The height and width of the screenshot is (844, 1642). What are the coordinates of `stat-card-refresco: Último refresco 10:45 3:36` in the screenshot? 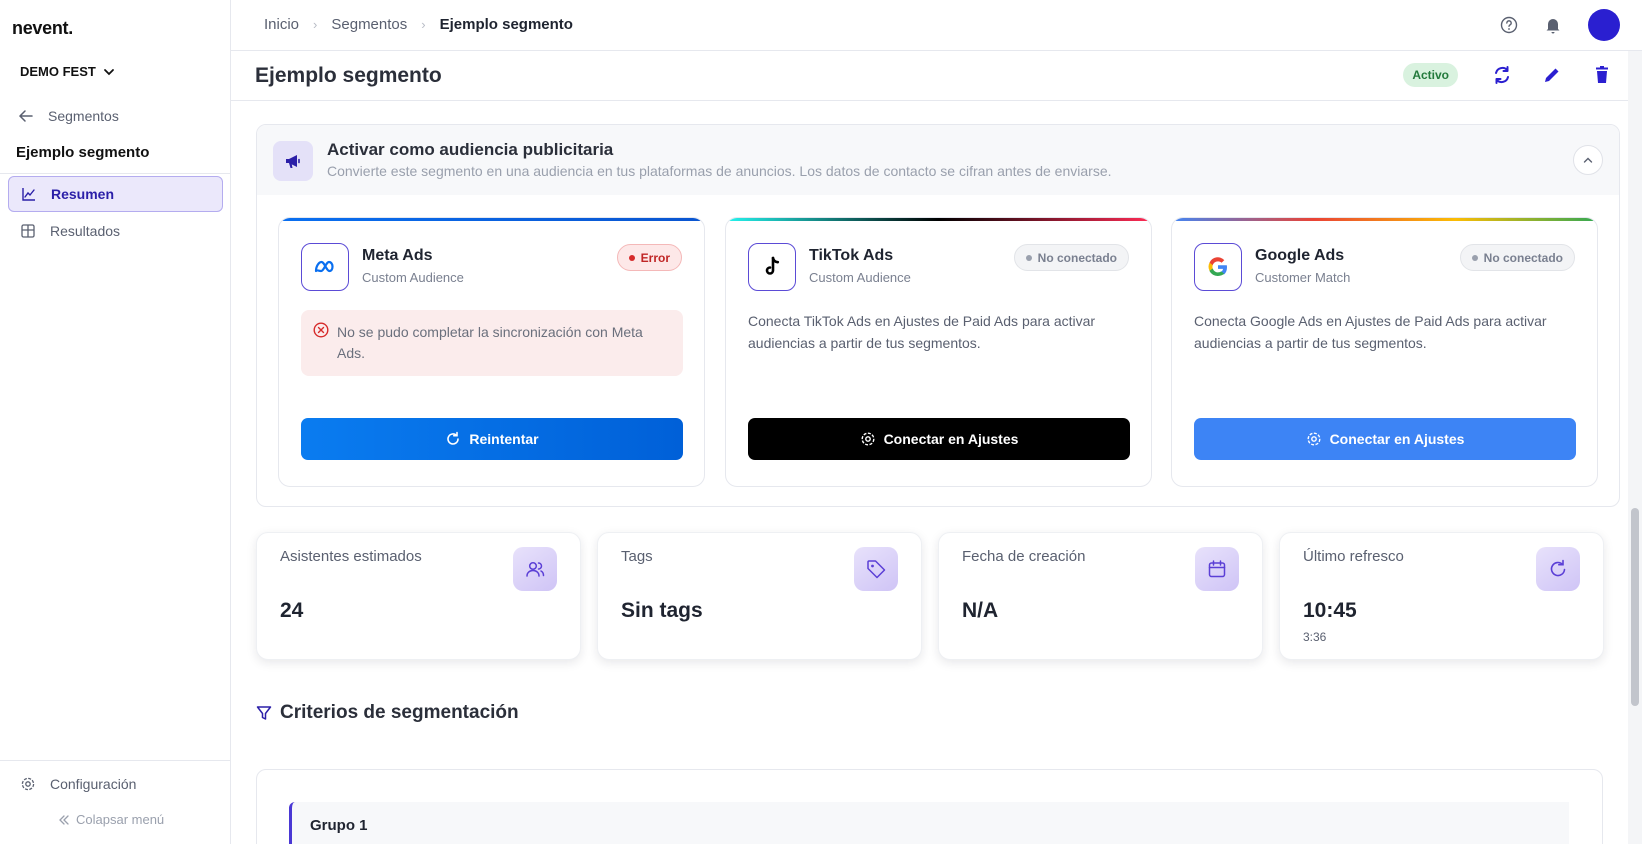 It's located at (1441, 596).